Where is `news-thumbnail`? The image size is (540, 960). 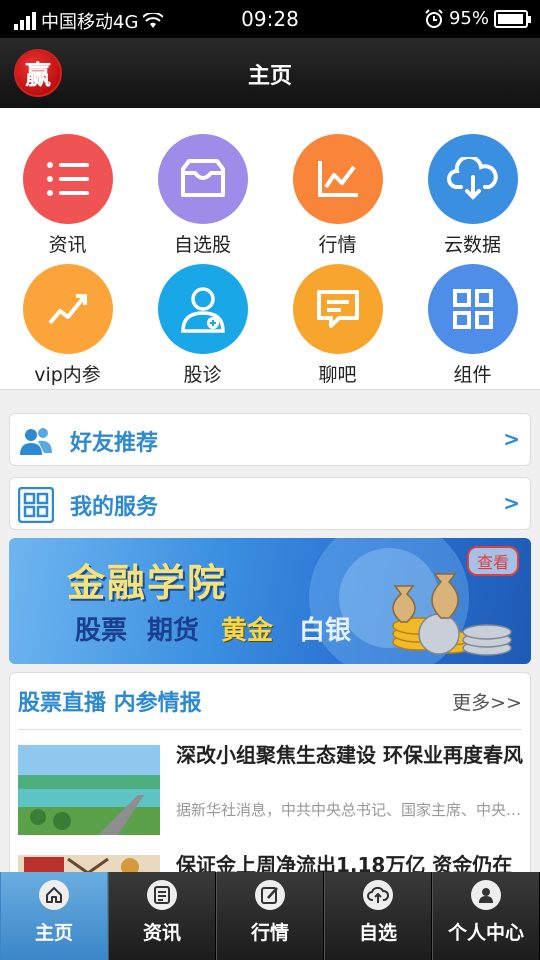
news-thumbnail is located at coordinates (89, 790).